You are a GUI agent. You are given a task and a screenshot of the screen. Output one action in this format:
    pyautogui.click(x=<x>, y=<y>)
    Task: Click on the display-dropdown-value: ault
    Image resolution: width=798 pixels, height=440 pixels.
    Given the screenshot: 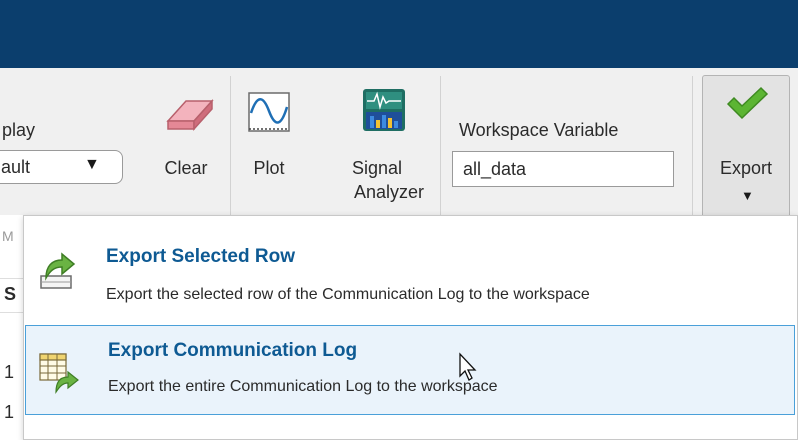 What is the action you would take?
    pyautogui.click(x=16, y=167)
    